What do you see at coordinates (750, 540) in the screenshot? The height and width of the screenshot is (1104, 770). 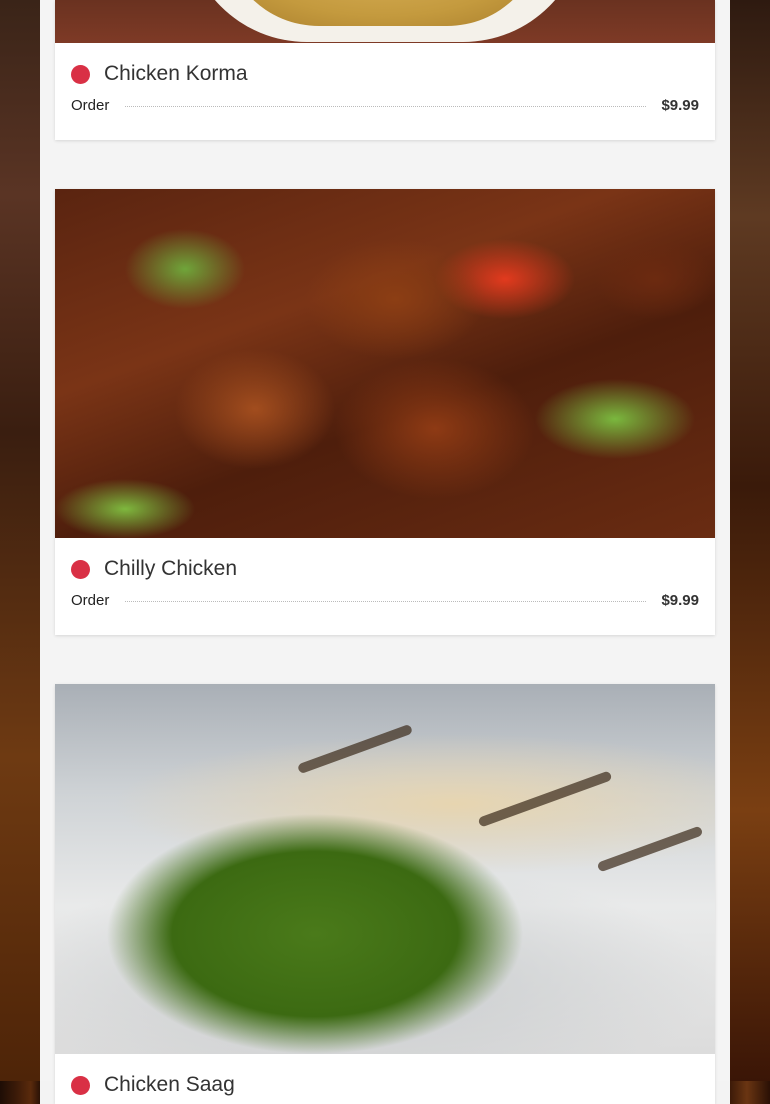 I see `page-background-right` at bounding box center [750, 540].